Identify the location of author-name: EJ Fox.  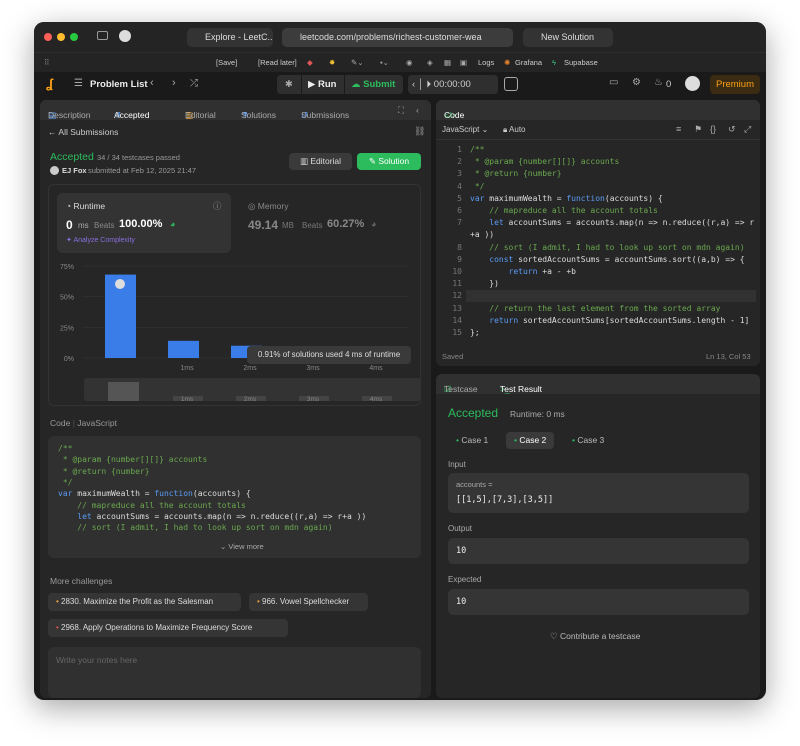
(74, 170).